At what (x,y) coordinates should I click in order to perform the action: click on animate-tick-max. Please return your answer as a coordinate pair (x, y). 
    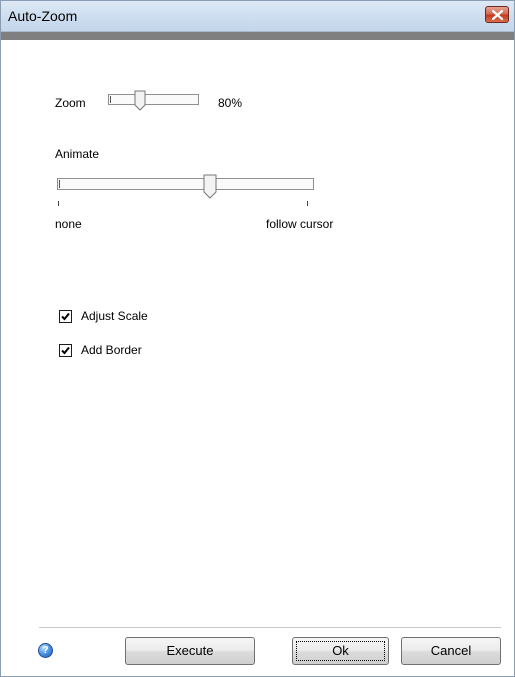
    Looking at the image, I should click on (307, 203).